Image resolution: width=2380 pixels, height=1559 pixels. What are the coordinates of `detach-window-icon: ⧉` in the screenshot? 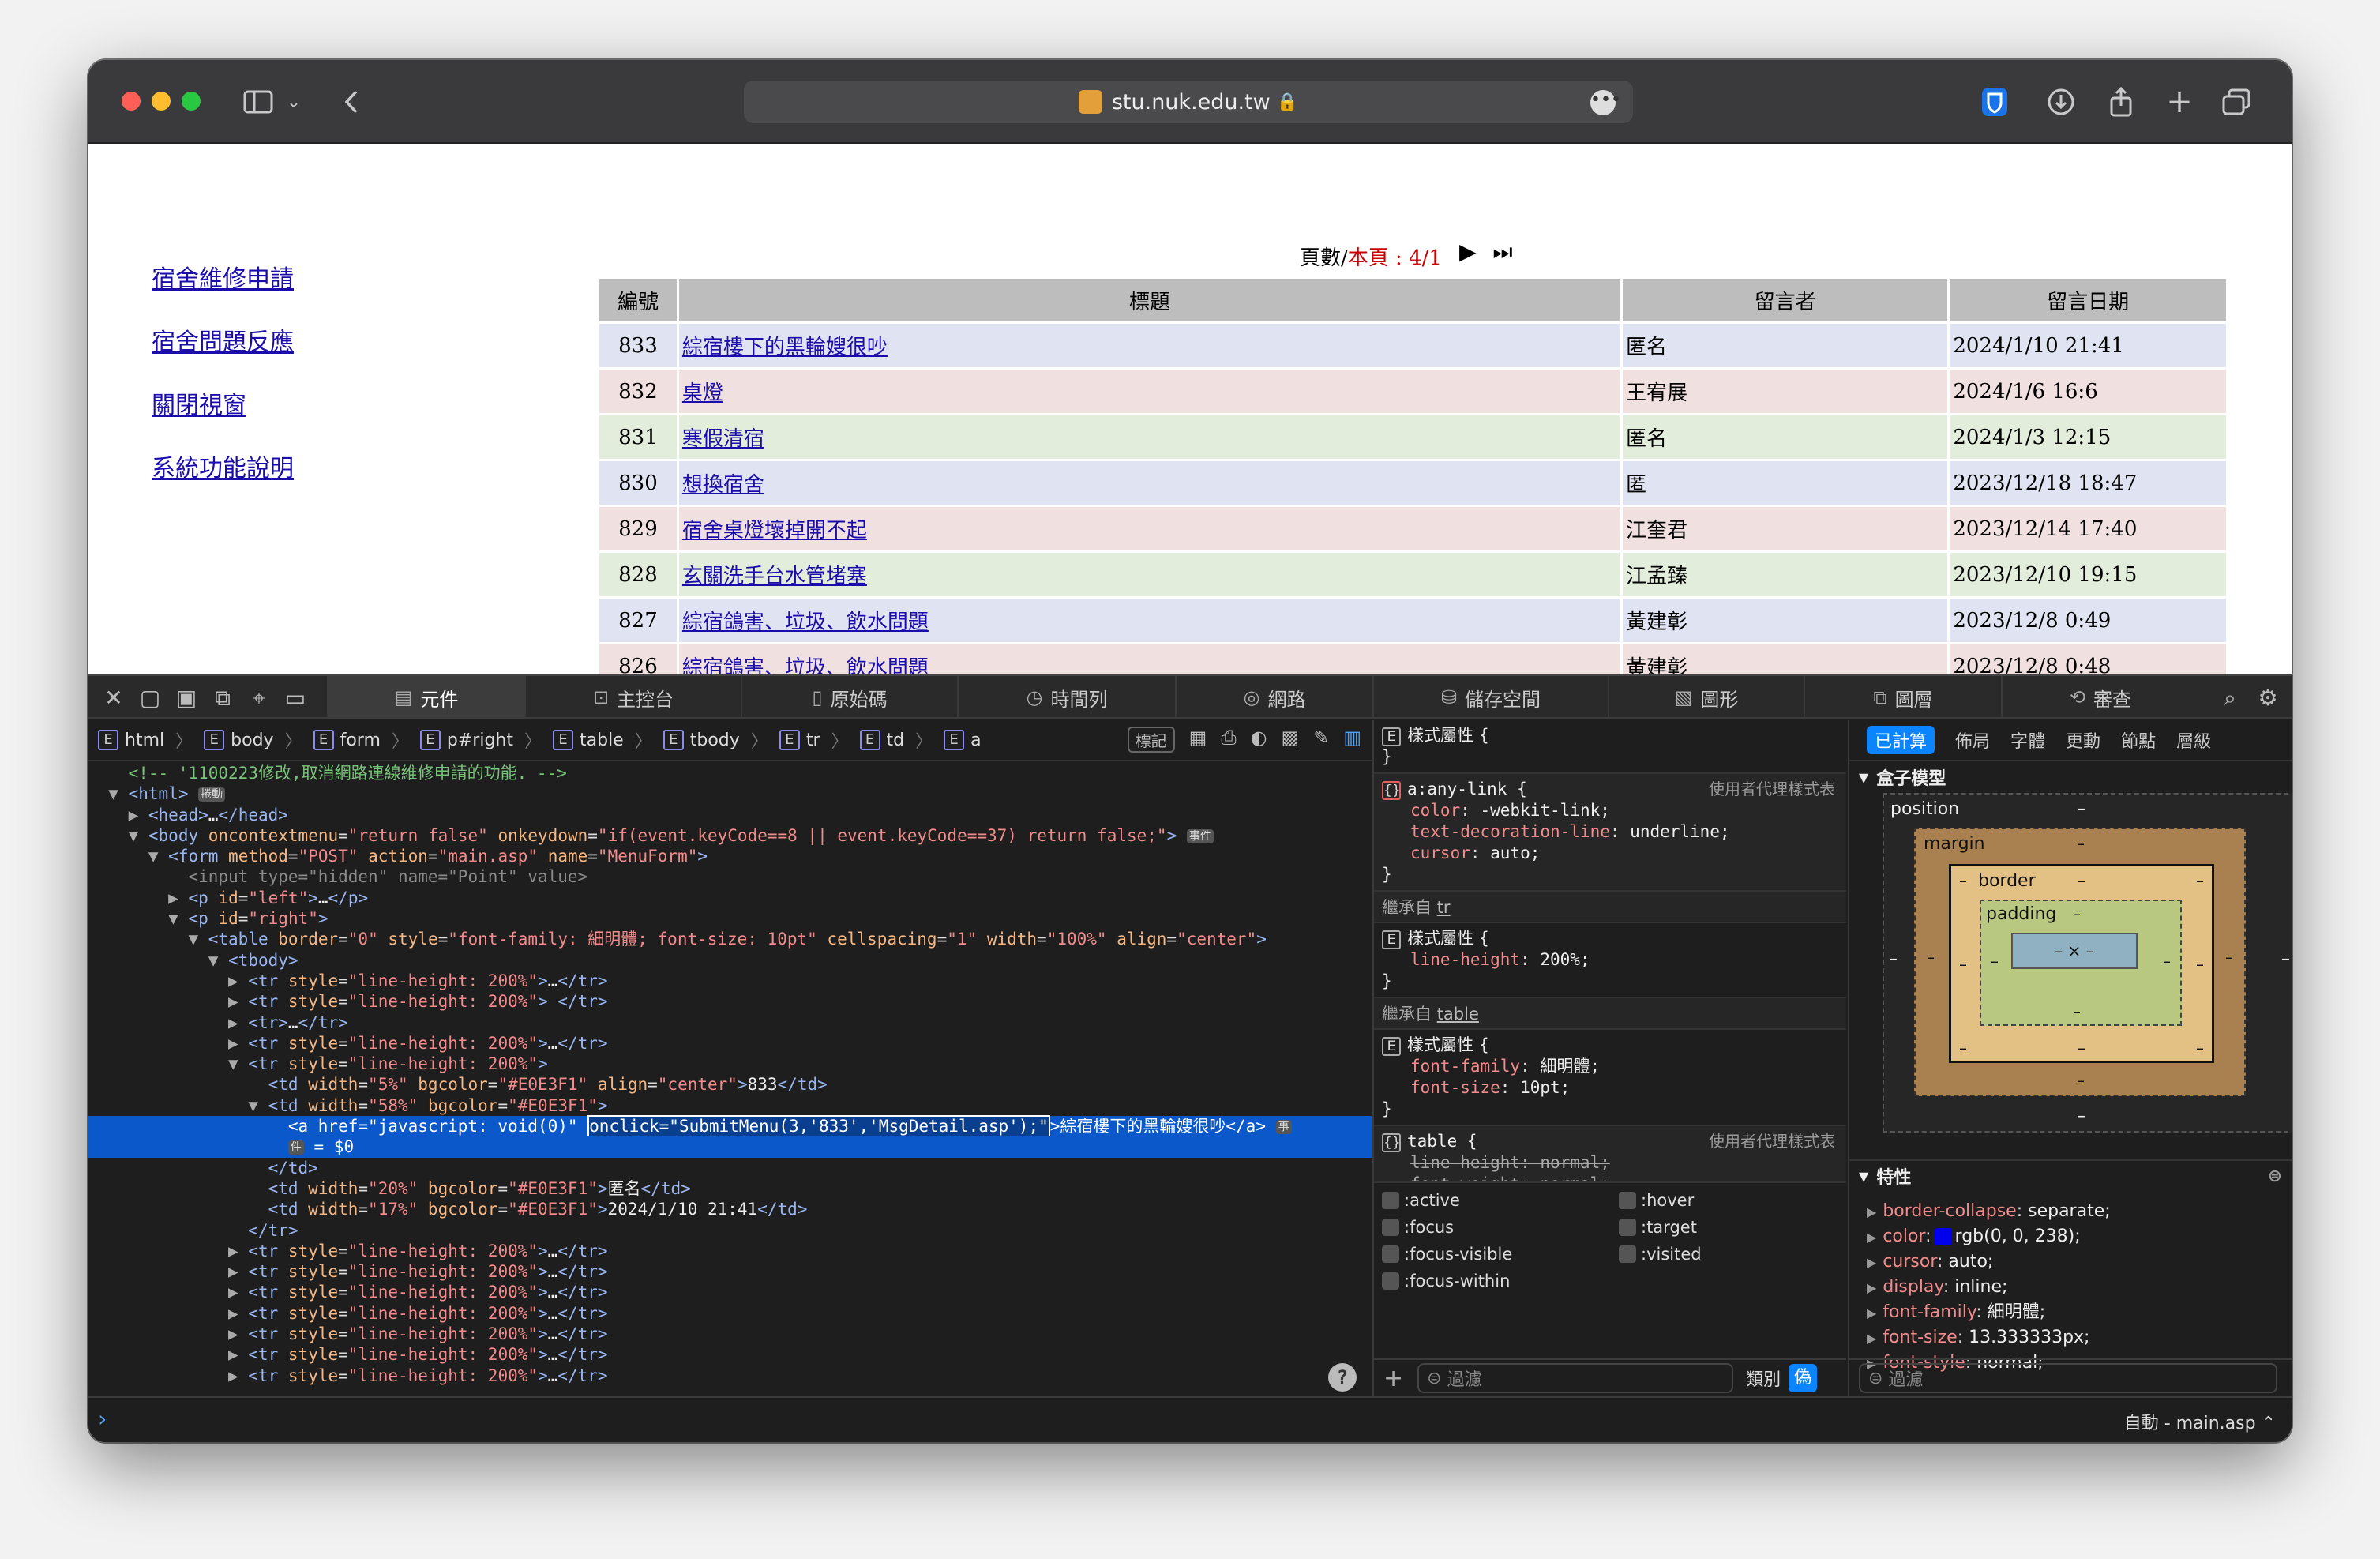 It's located at (222, 698).